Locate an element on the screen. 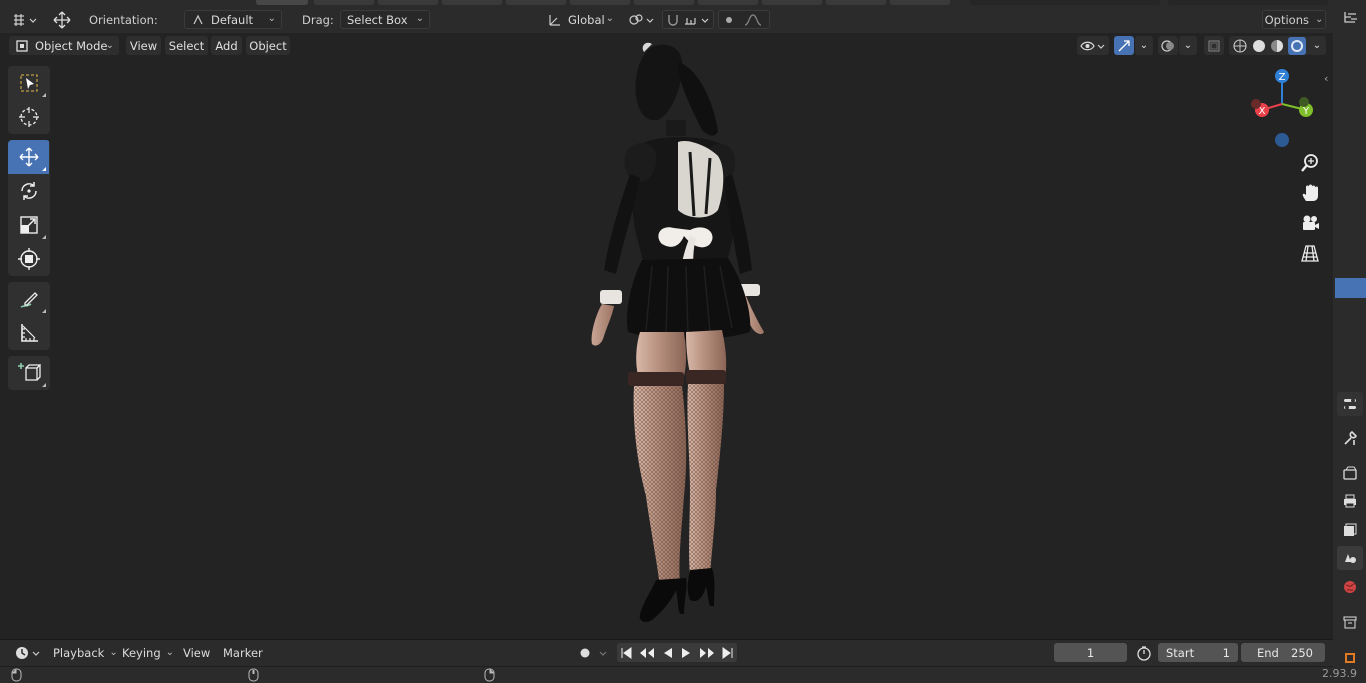  axes-icon is located at coordinates (554, 20).